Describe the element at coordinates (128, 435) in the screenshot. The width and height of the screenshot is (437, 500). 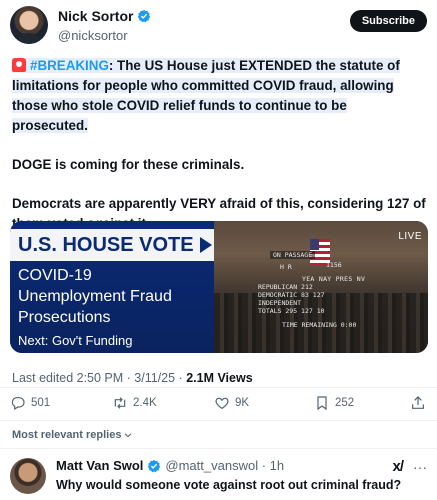
I see `chevron-down-icon` at that location.